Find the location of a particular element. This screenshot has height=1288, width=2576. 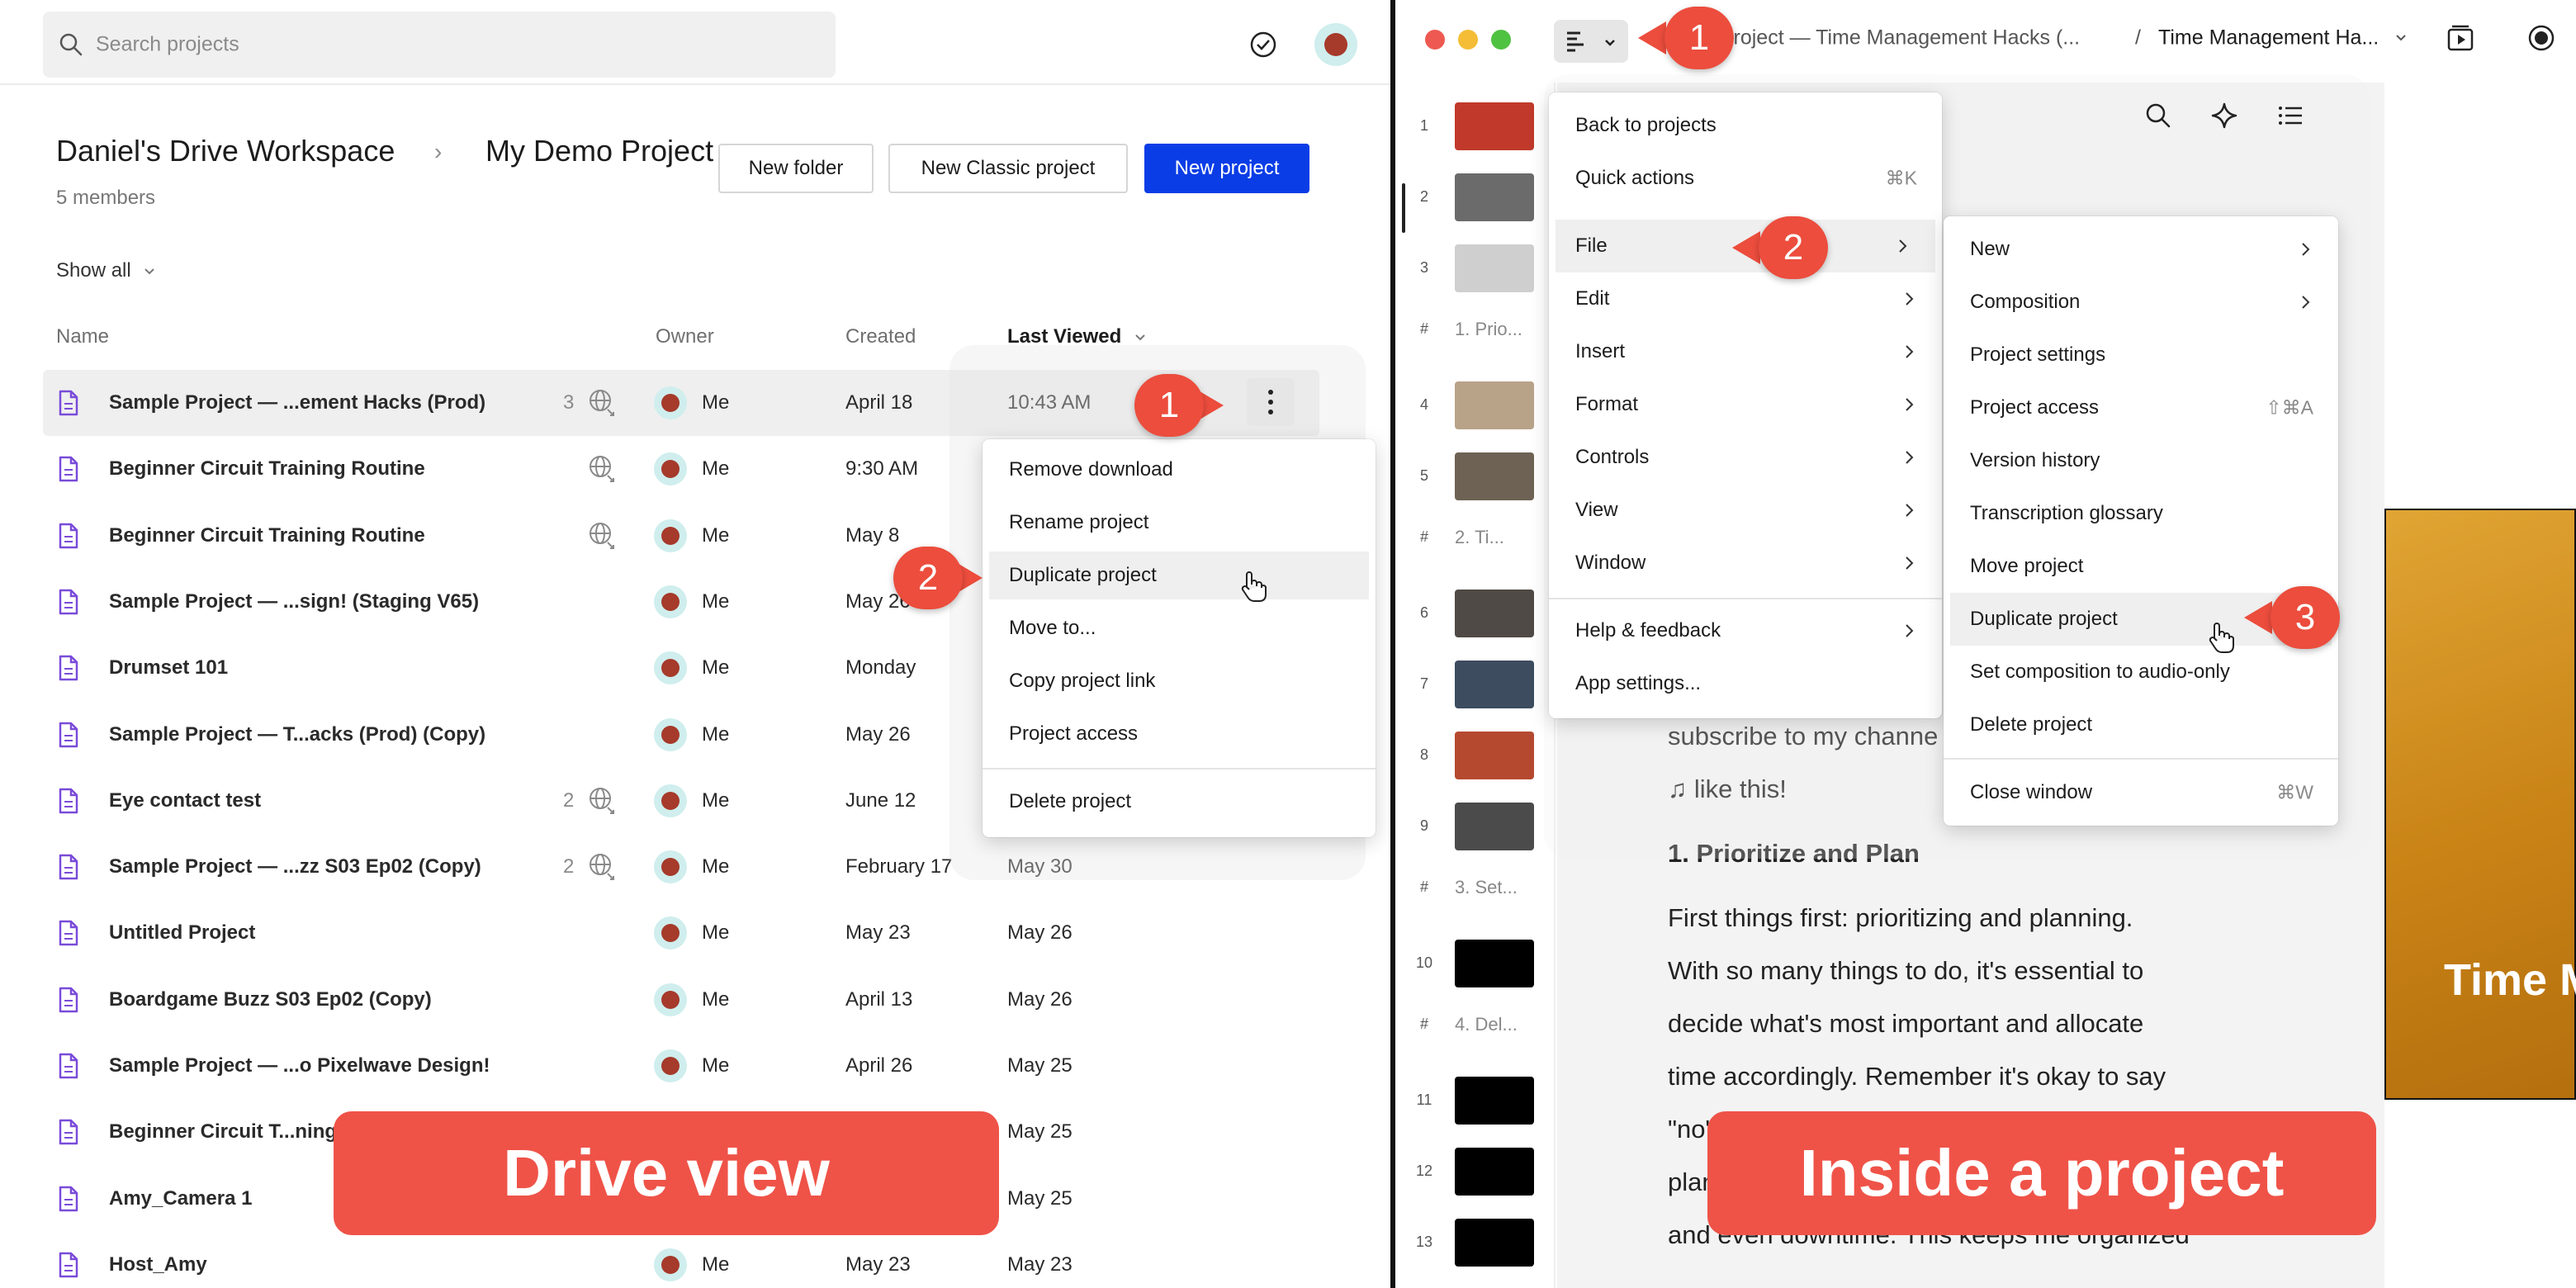

menu-item-format: Format is located at coordinates (1745, 404).